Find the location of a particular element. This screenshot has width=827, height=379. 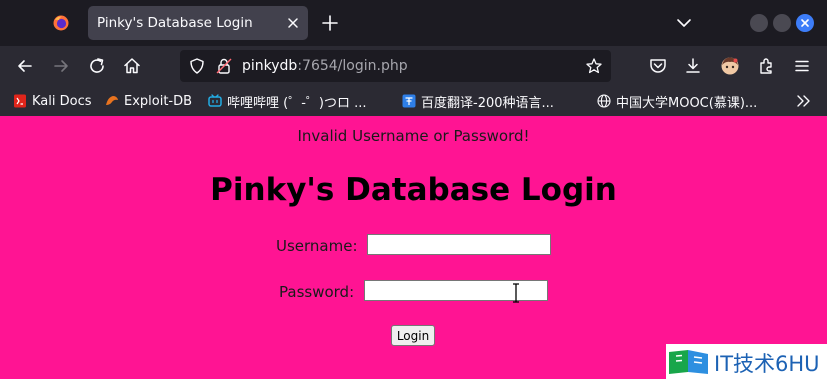

watermark: IT技术6HU is located at coordinates (746, 361).